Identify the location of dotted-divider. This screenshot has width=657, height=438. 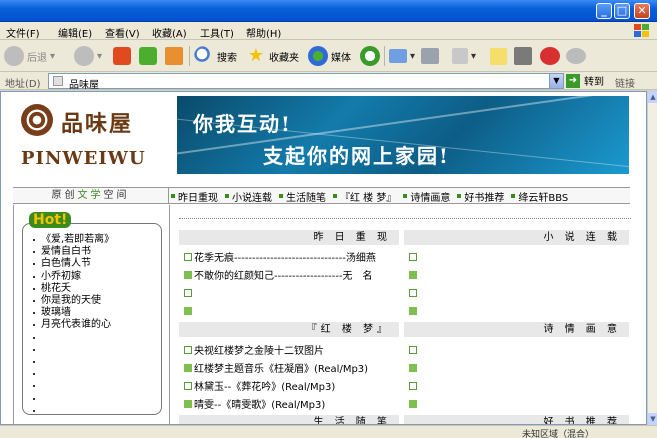
(405, 218).